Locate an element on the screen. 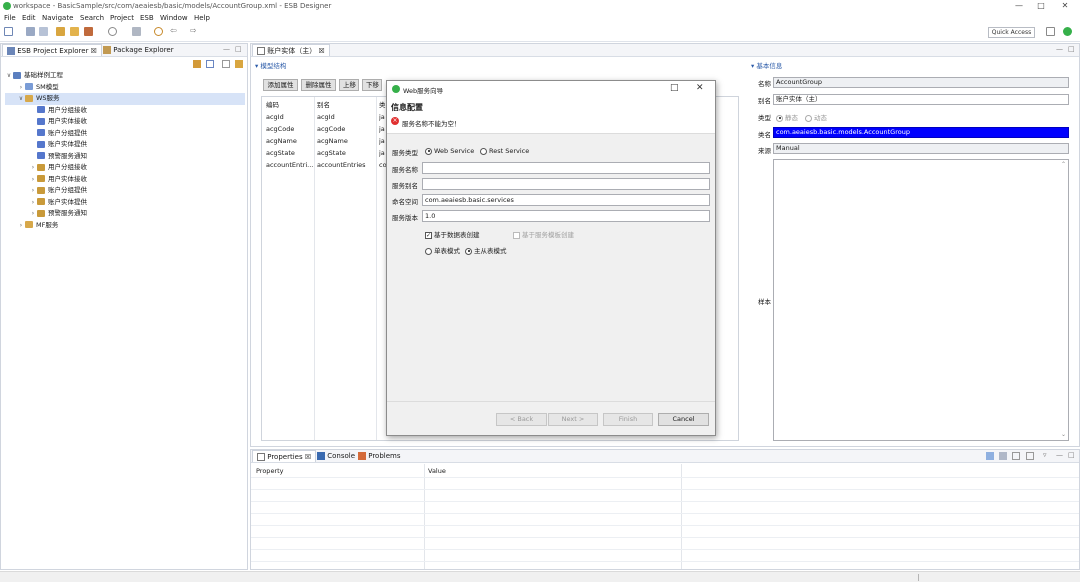 The image size is (1080, 582). maximize-editor-icon: □ is located at coordinates (1071, 49).